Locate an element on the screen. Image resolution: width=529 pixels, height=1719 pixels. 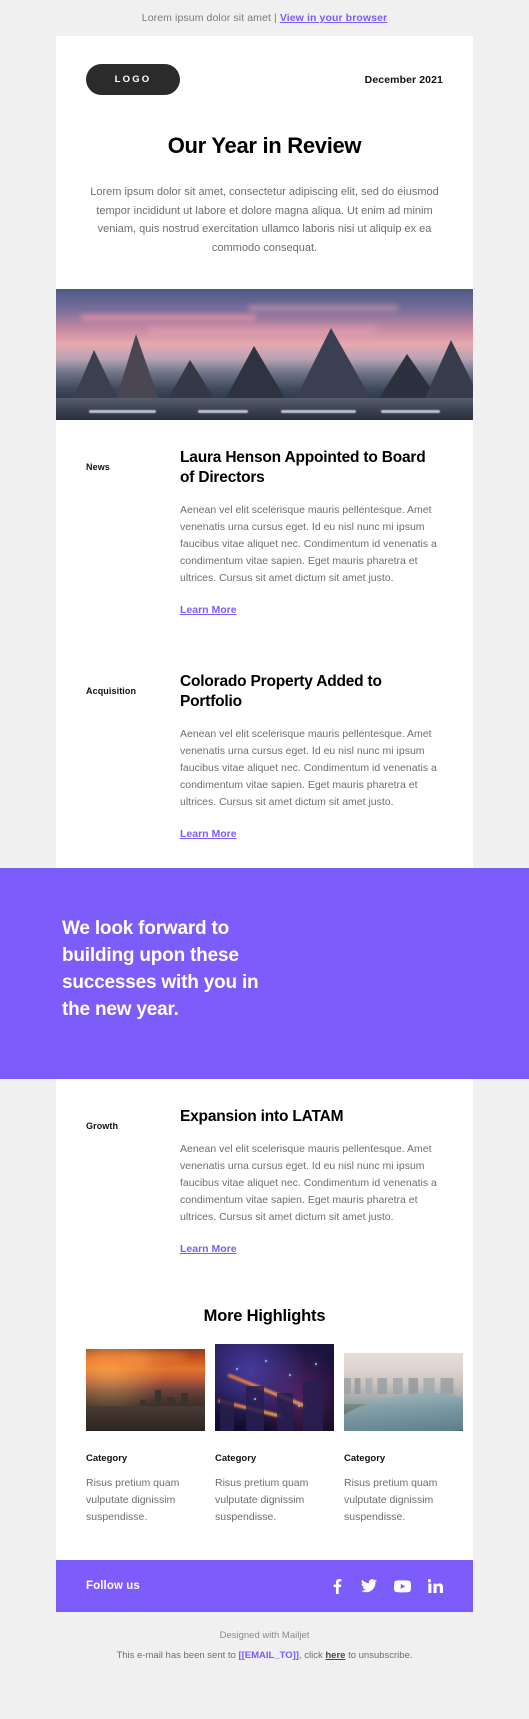
youtube-icon is located at coordinates (402, 1586).